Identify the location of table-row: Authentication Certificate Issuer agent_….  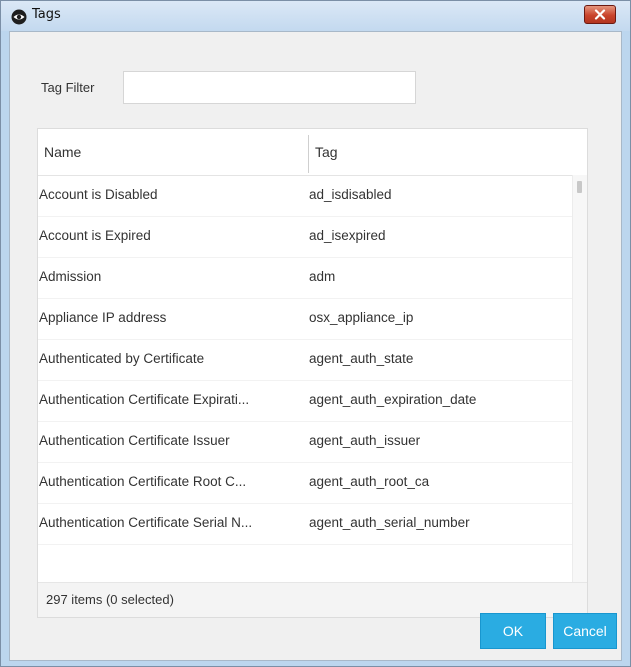
(306, 442).